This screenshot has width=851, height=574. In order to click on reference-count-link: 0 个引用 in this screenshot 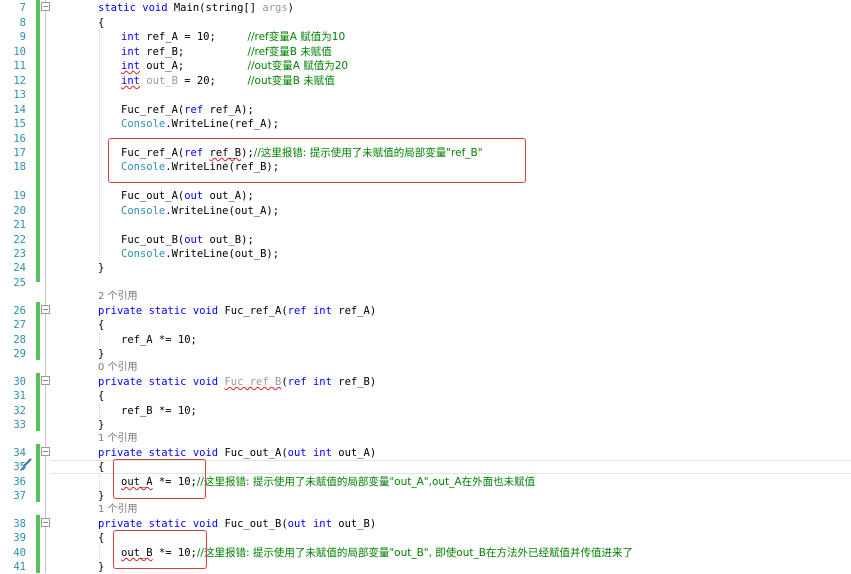, I will do `click(118, 368)`.